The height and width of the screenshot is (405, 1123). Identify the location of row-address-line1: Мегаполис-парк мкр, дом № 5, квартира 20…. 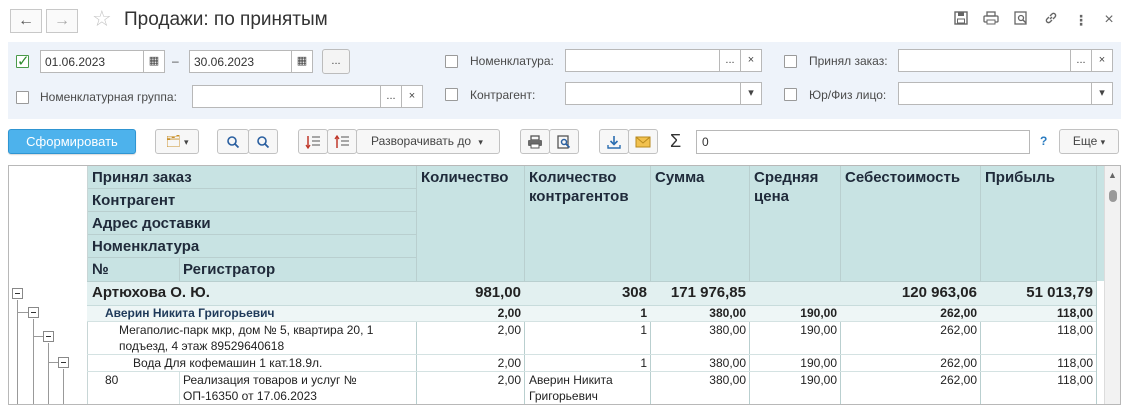
(246, 330).